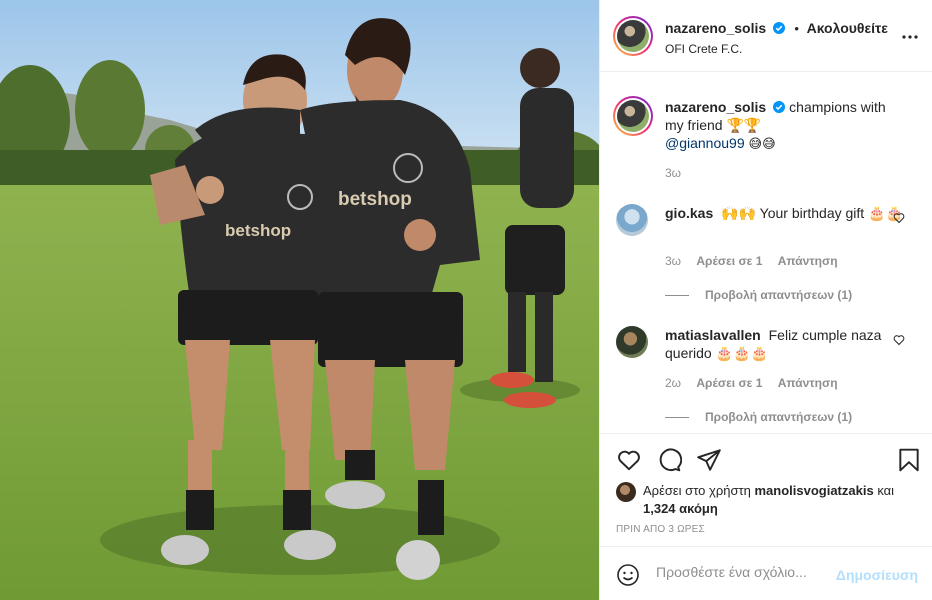  What do you see at coordinates (673, 261) in the screenshot?
I see `comment-time: 3ω` at bounding box center [673, 261].